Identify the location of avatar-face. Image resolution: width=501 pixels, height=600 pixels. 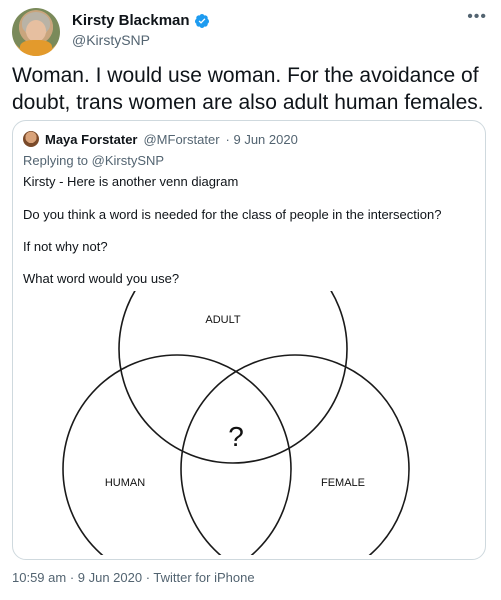
(36, 31).